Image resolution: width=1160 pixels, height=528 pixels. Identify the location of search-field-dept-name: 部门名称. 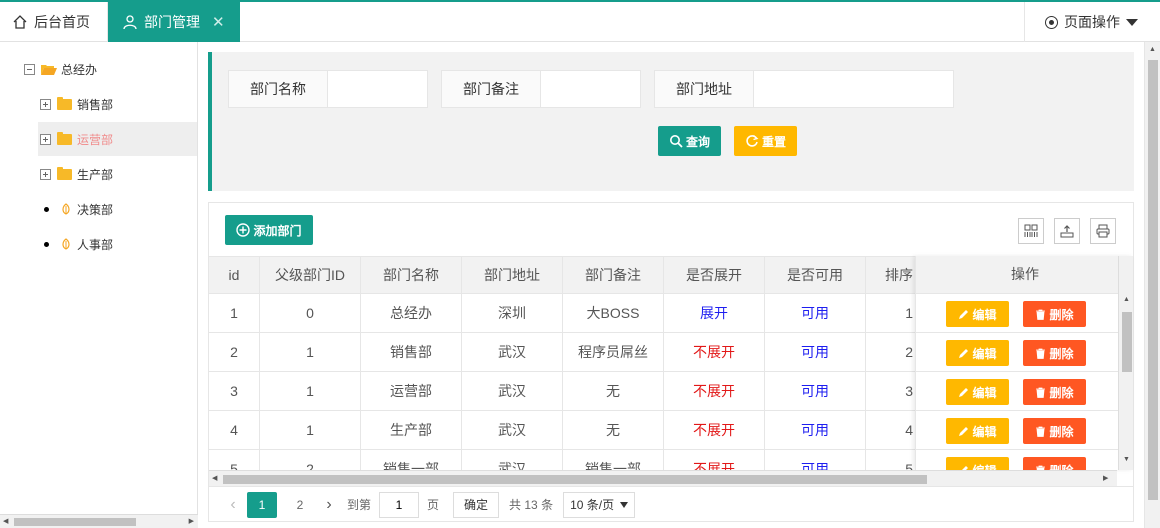
(328, 89).